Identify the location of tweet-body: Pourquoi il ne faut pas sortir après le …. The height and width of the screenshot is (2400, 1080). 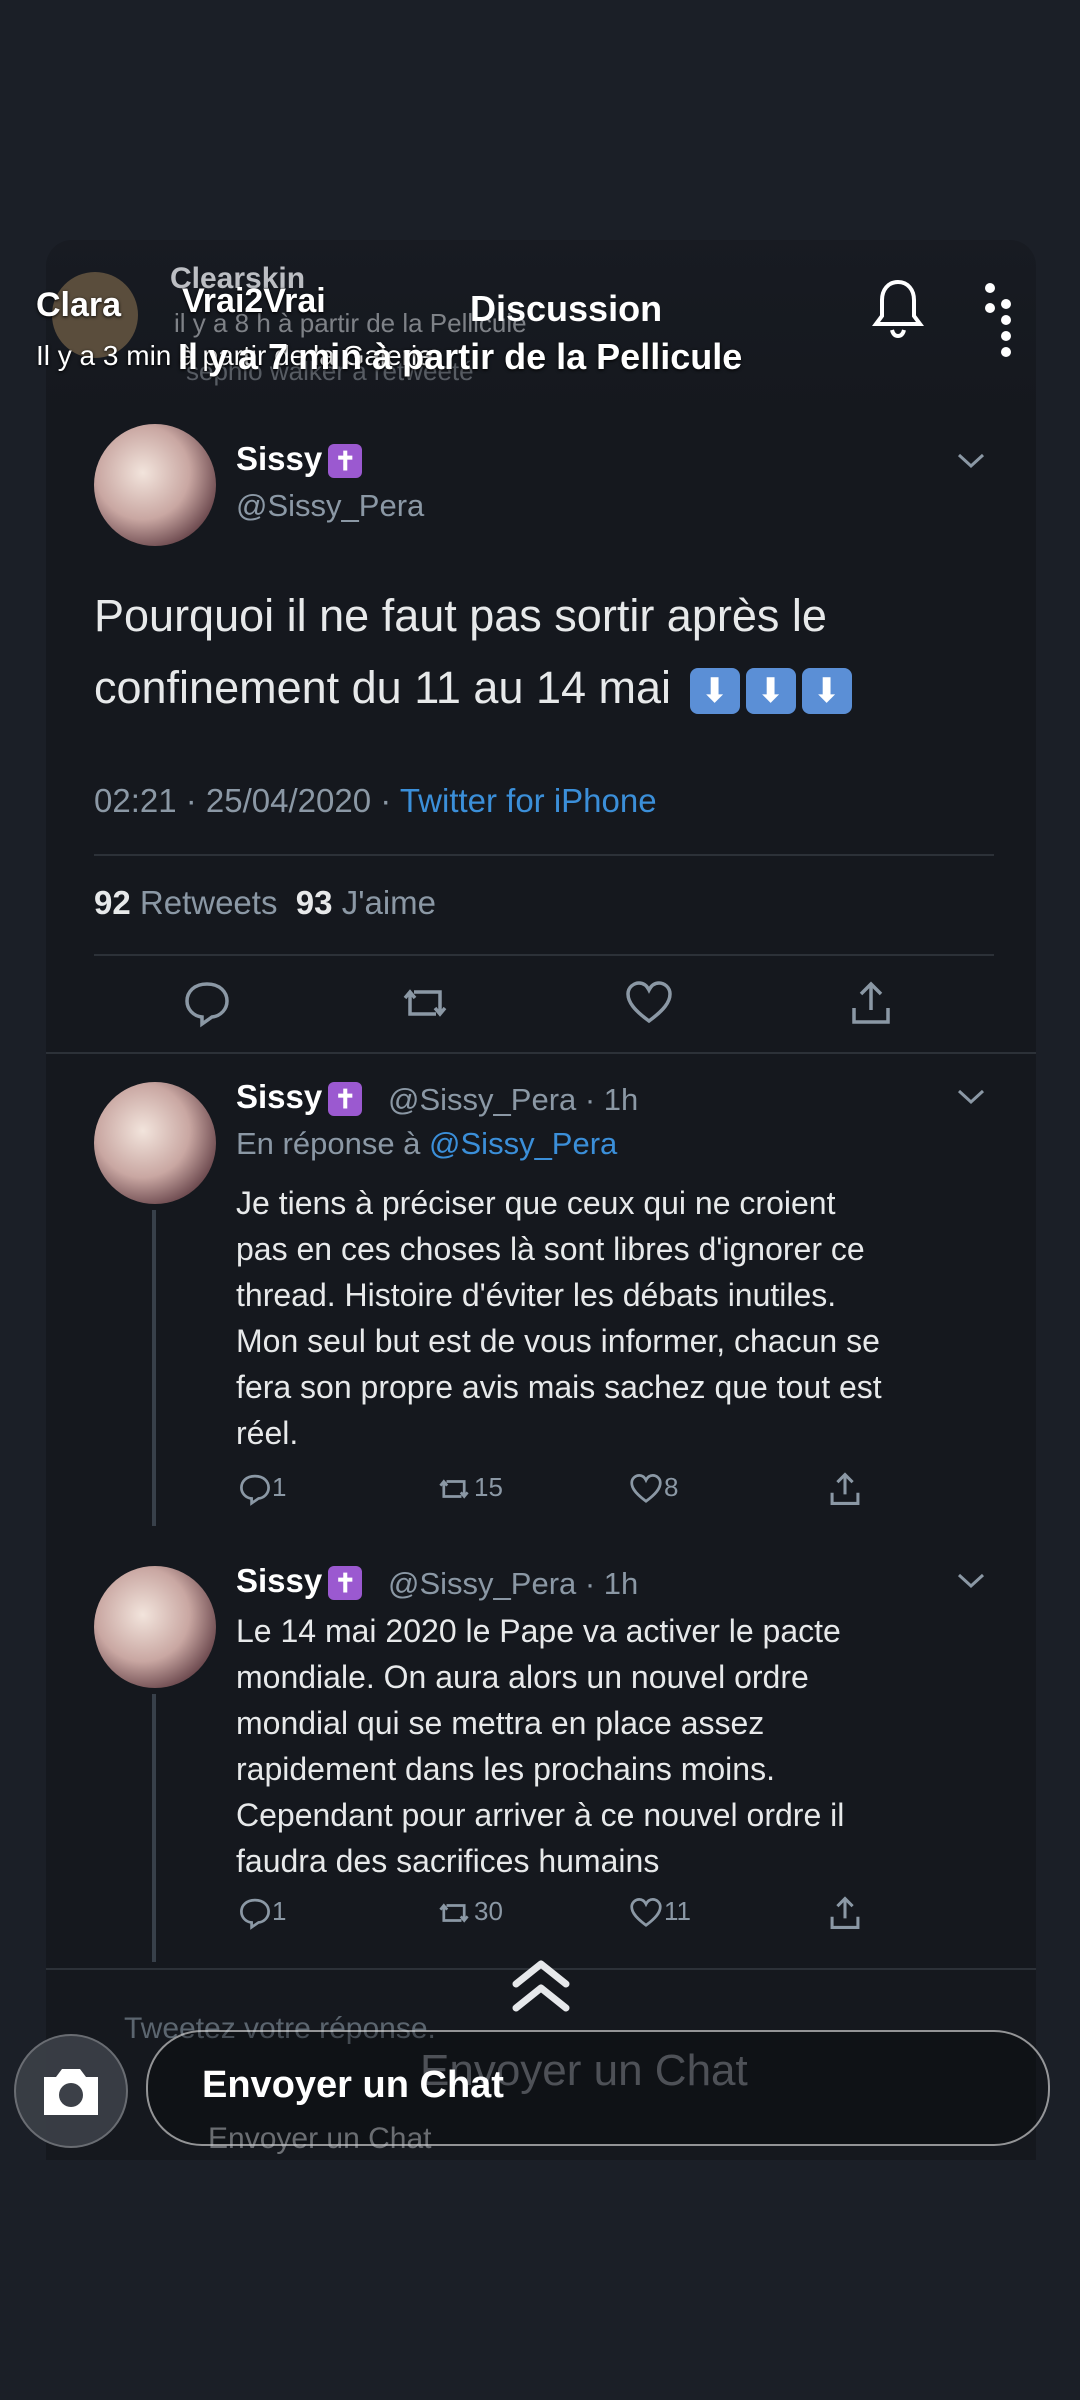
(473, 652).